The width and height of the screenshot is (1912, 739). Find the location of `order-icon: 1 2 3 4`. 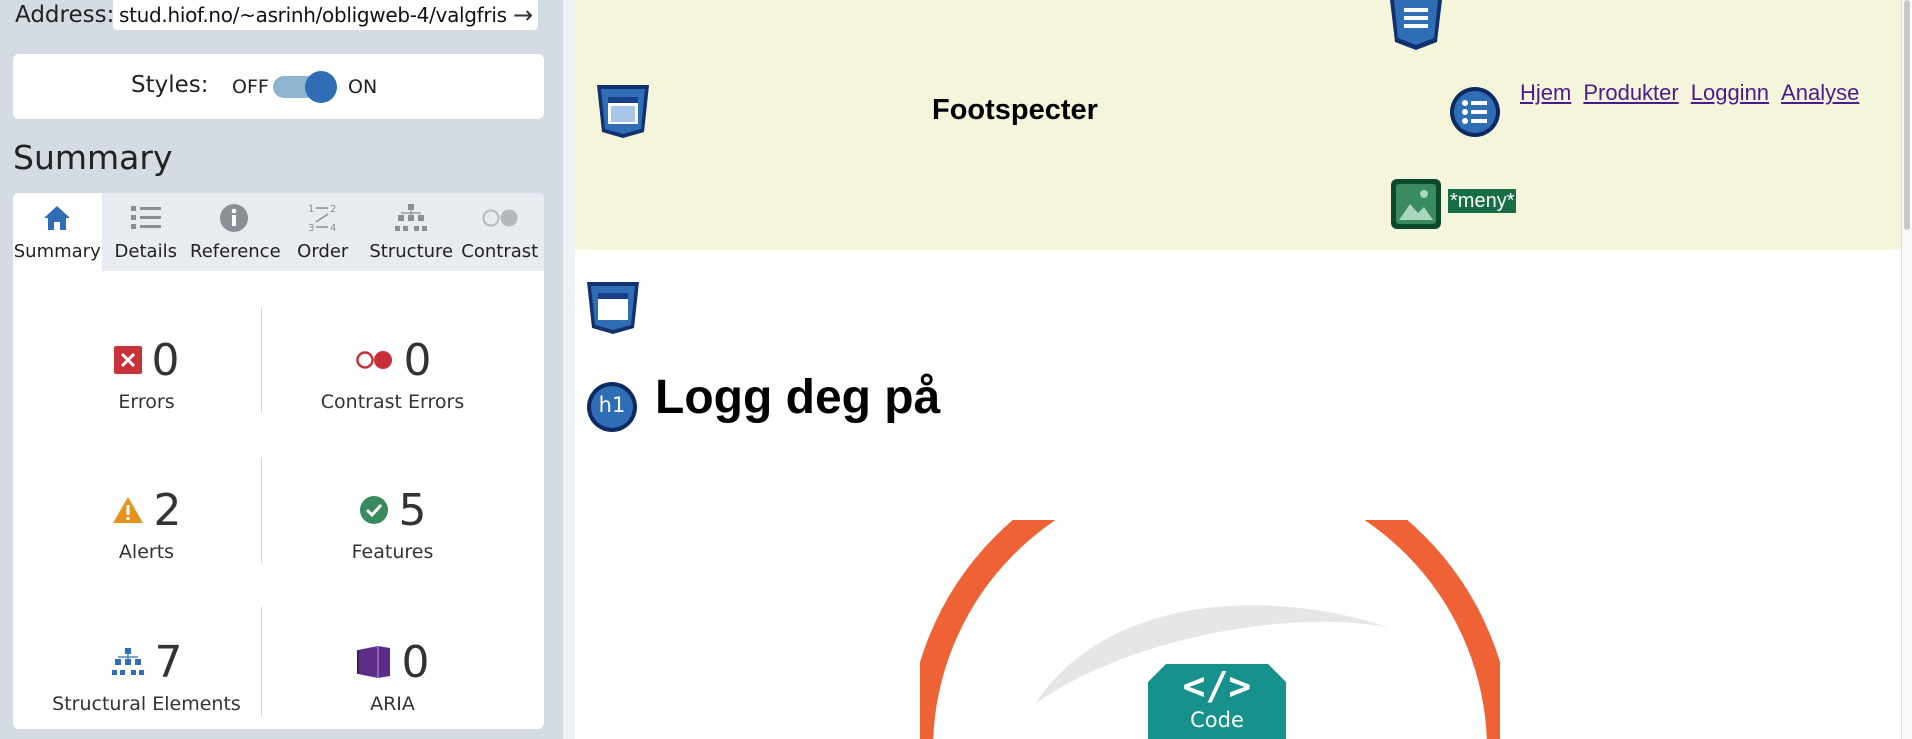

order-icon: 1 2 3 4 is located at coordinates (323, 218).